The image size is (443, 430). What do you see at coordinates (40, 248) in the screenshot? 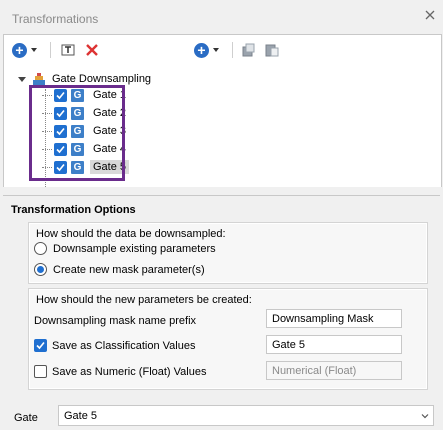
I see `radio-button` at bounding box center [40, 248].